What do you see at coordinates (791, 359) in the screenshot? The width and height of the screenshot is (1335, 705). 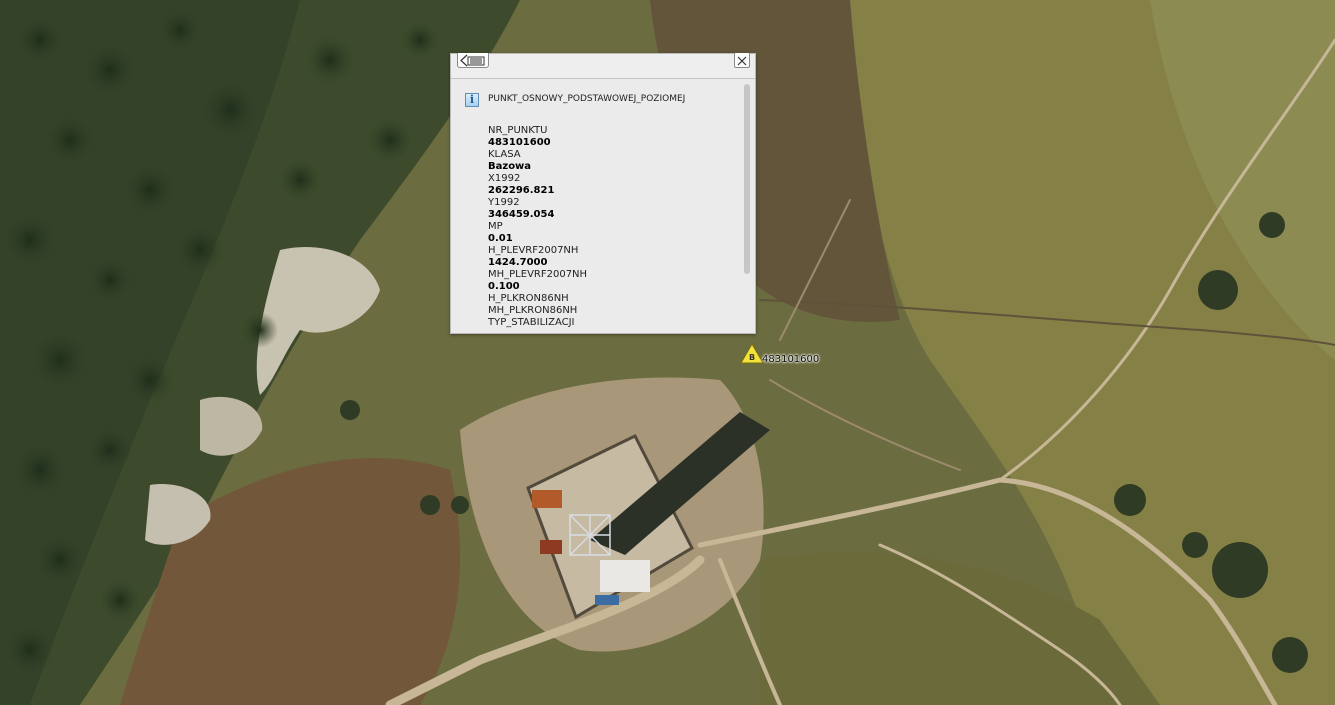 I see `marker-label: 483101600` at bounding box center [791, 359].